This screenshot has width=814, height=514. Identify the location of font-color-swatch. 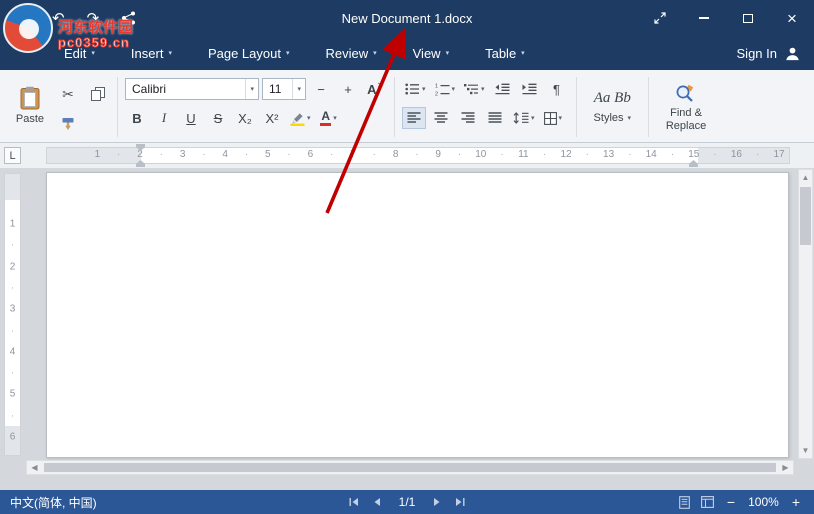
(326, 124).